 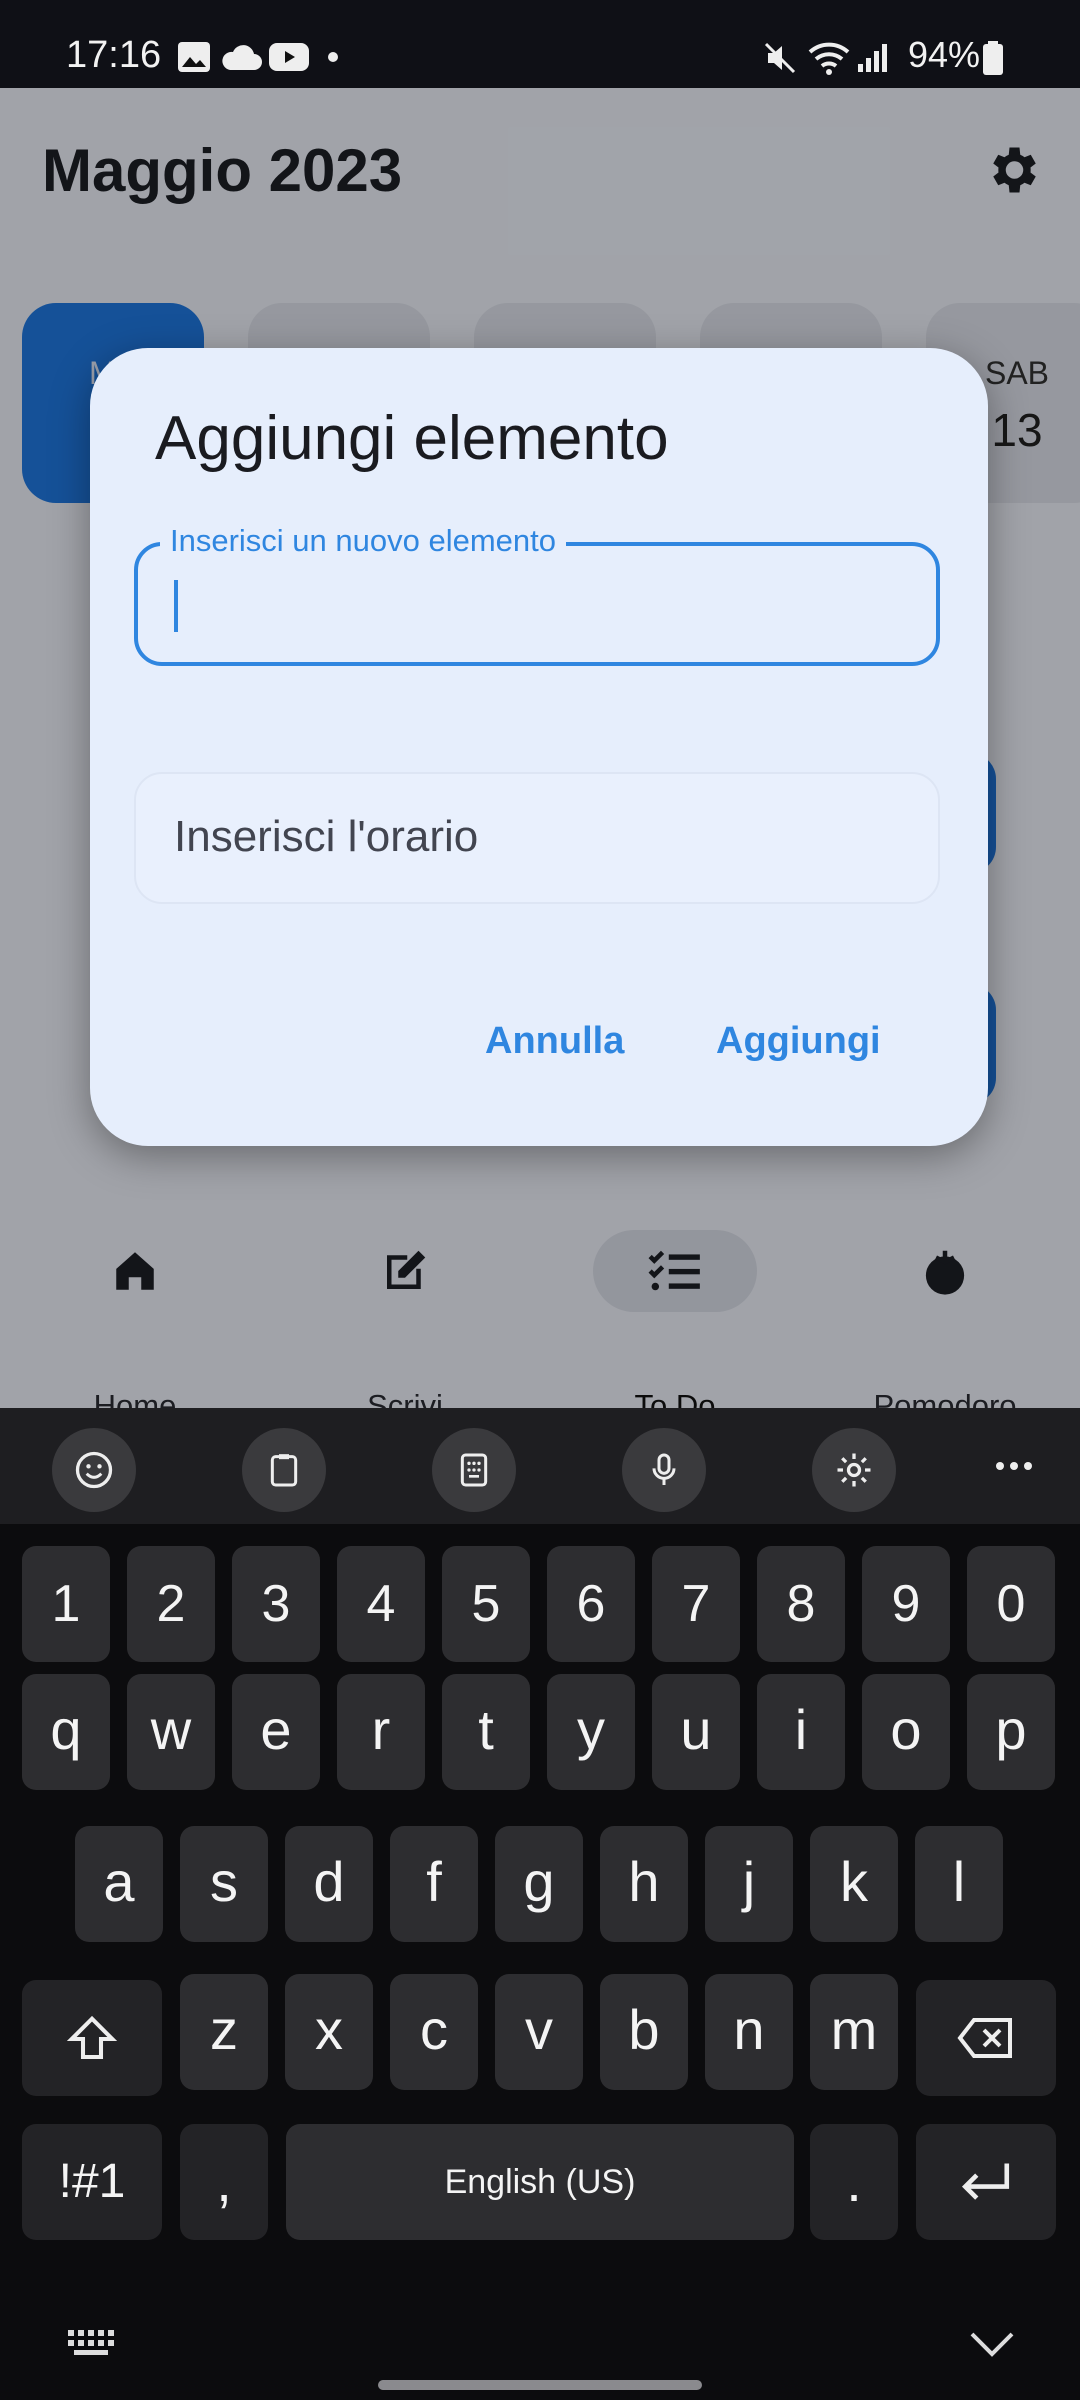 I want to click on microphone-icon, so click(x=664, y=1469).